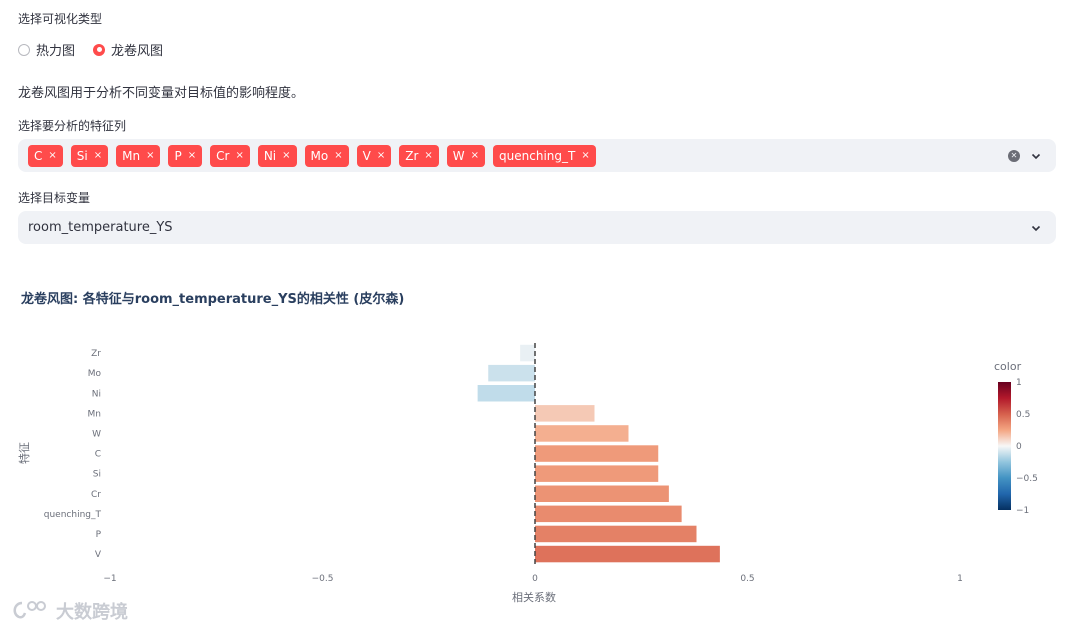  What do you see at coordinates (374, 155) in the screenshot?
I see `feature-tag: V ×` at bounding box center [374, 155].